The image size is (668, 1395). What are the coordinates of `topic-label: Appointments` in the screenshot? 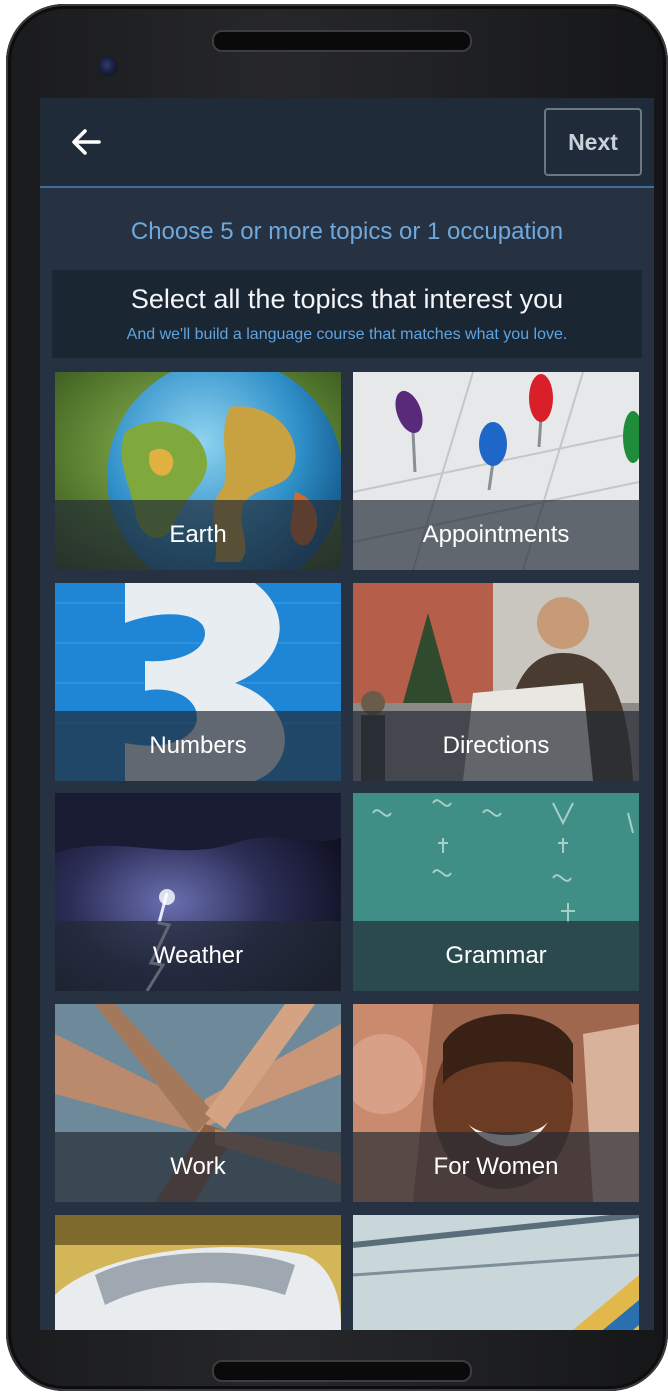 It's located at (496, 535).